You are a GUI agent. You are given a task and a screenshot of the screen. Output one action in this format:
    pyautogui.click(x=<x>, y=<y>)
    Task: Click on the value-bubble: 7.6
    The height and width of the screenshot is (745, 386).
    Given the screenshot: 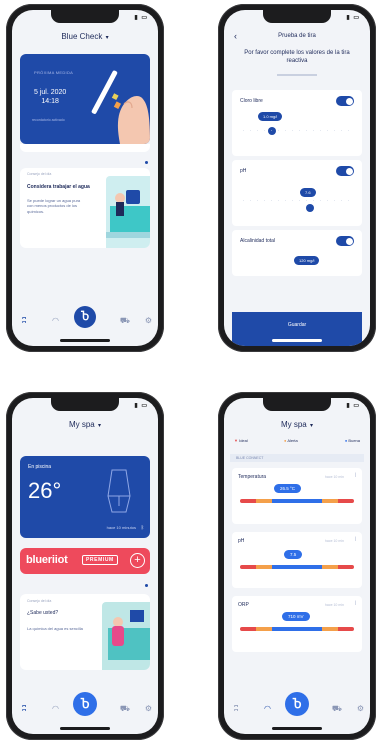 What is the action you would take?
    pyautogui.click(x=308, y=192)
    